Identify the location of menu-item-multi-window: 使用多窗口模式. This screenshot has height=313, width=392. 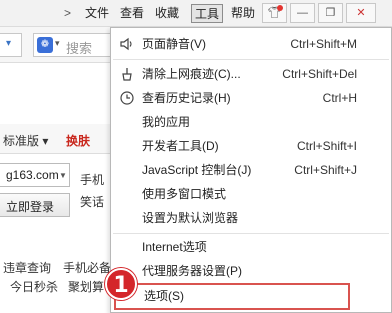
(251, 194).